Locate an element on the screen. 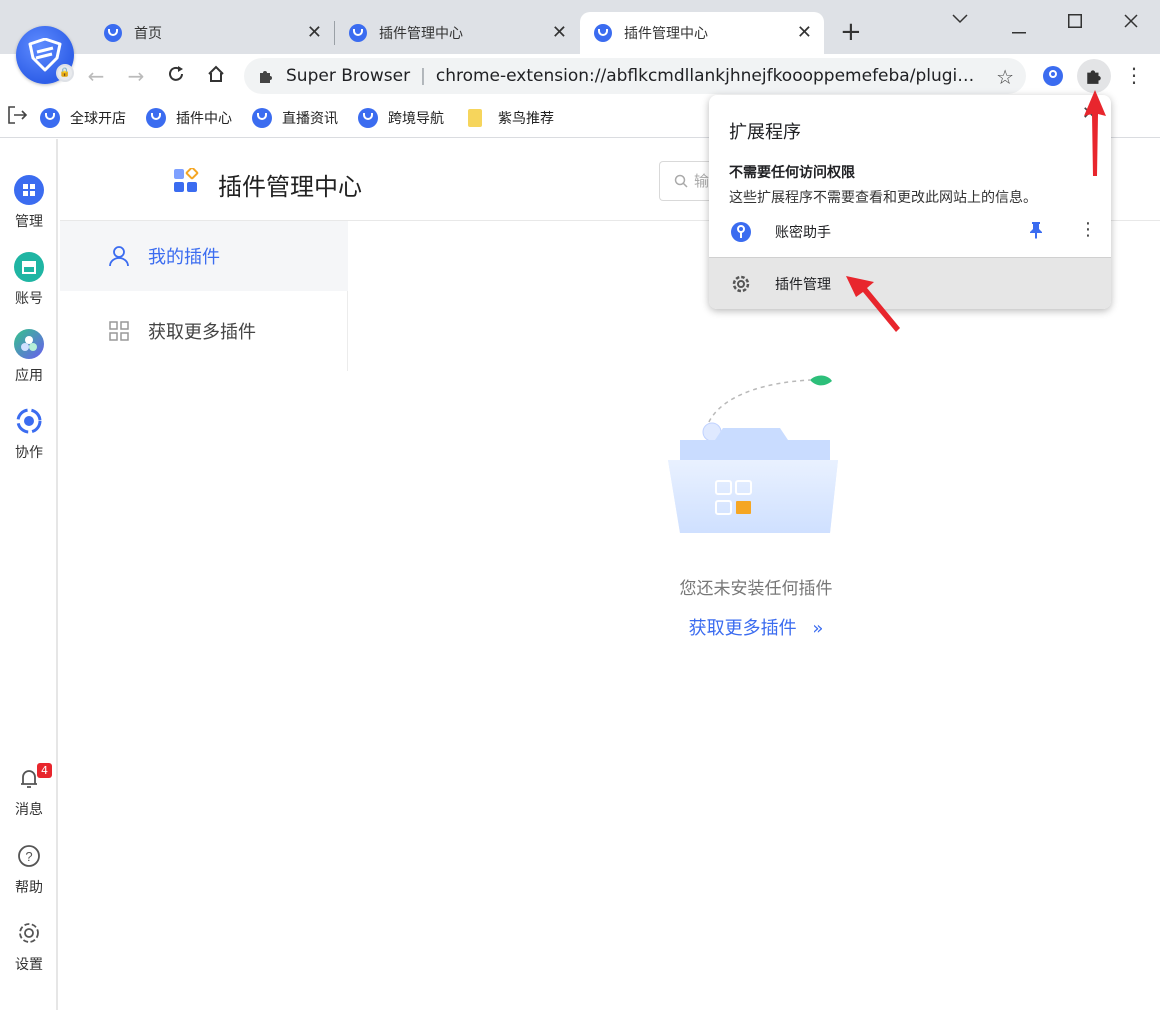 The image size is (1160, 1010). subnav-my-plugins: 我的插件 is located at coordinates (204, 256).